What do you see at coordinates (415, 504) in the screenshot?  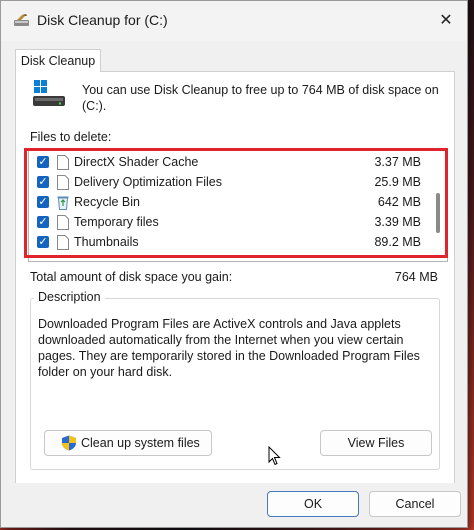 I see `cancel-button: Cancel` at bounding box center [415, 504].